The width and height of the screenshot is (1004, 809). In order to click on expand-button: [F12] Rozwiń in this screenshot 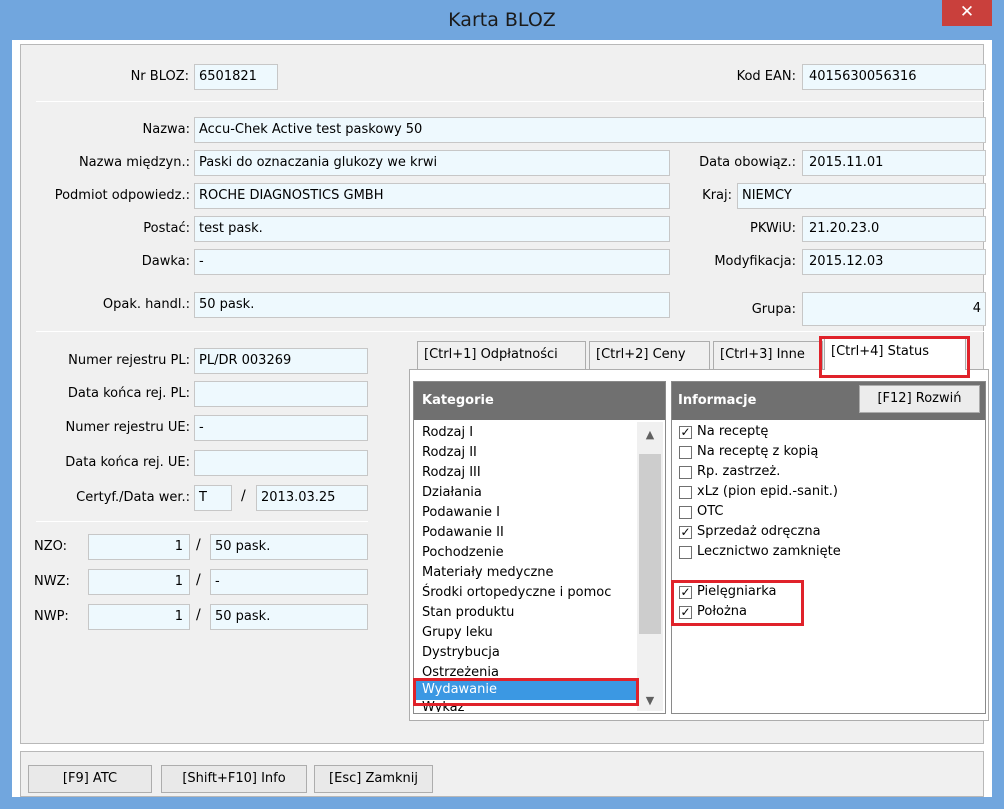, I will do `click(919, 399)`.